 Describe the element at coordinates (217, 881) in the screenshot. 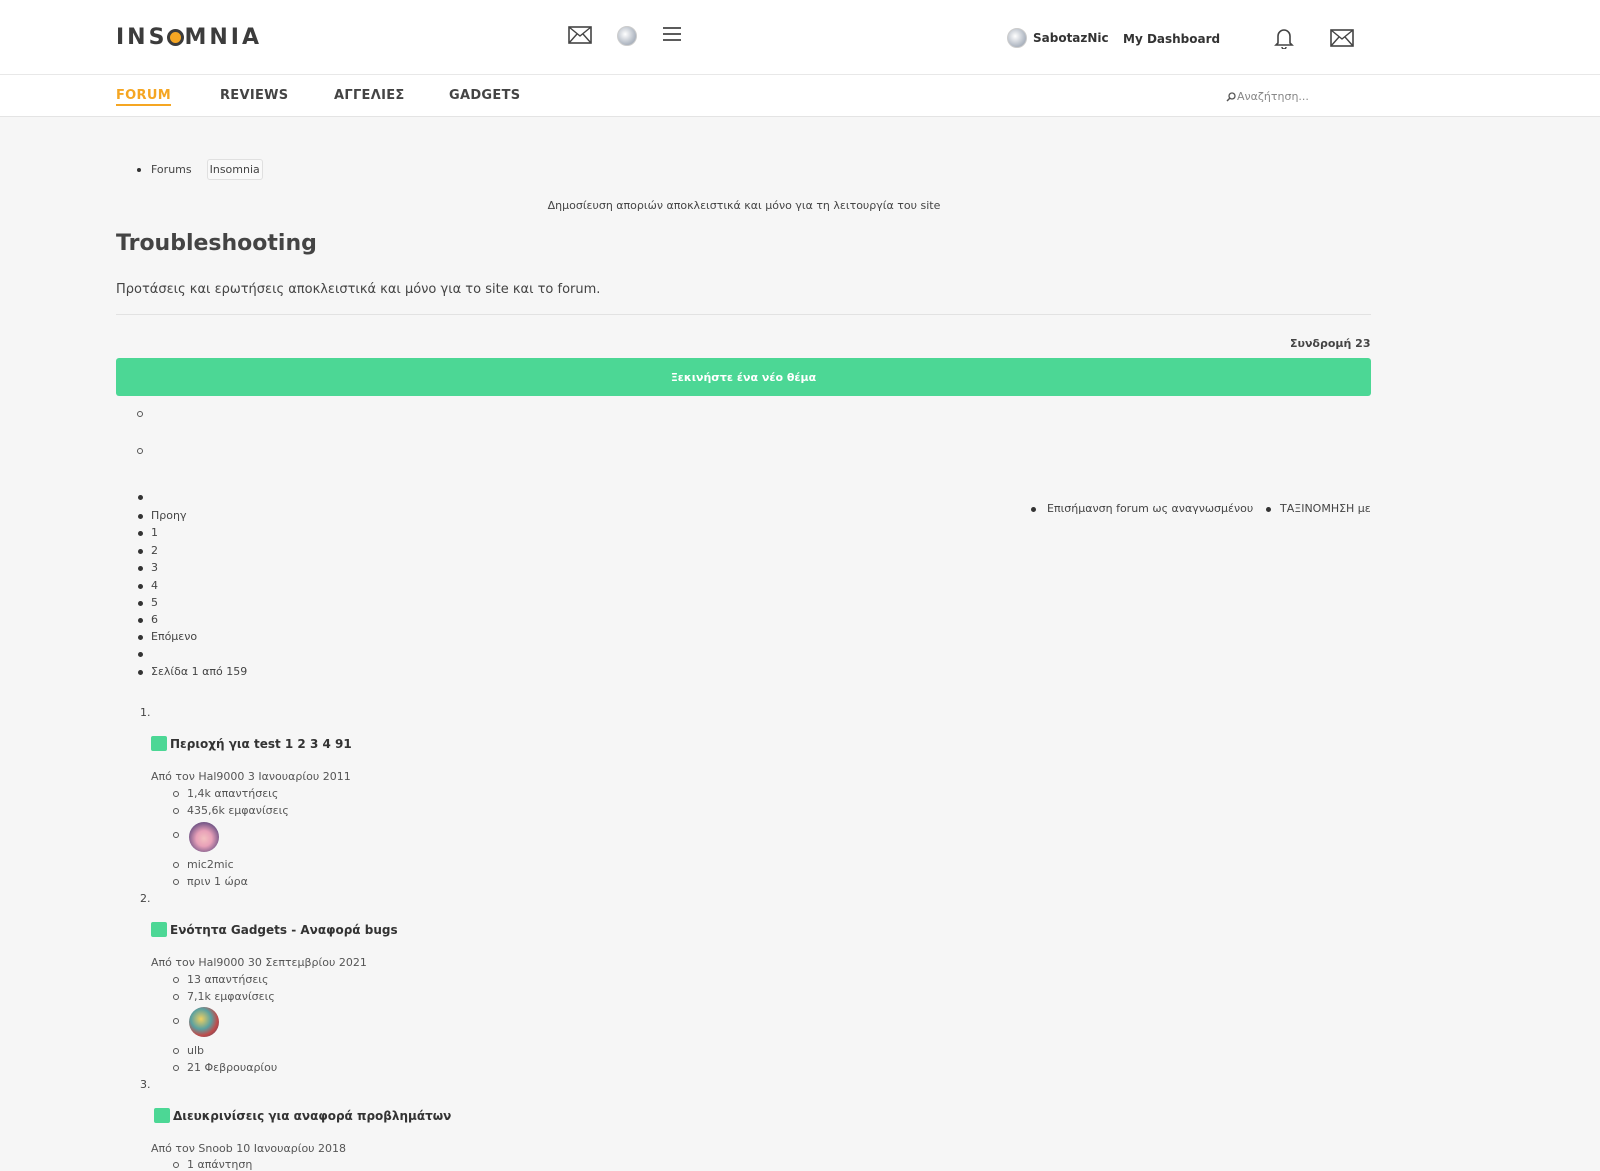

I see `last-post-time: πριν 1 ώρα` at that location.